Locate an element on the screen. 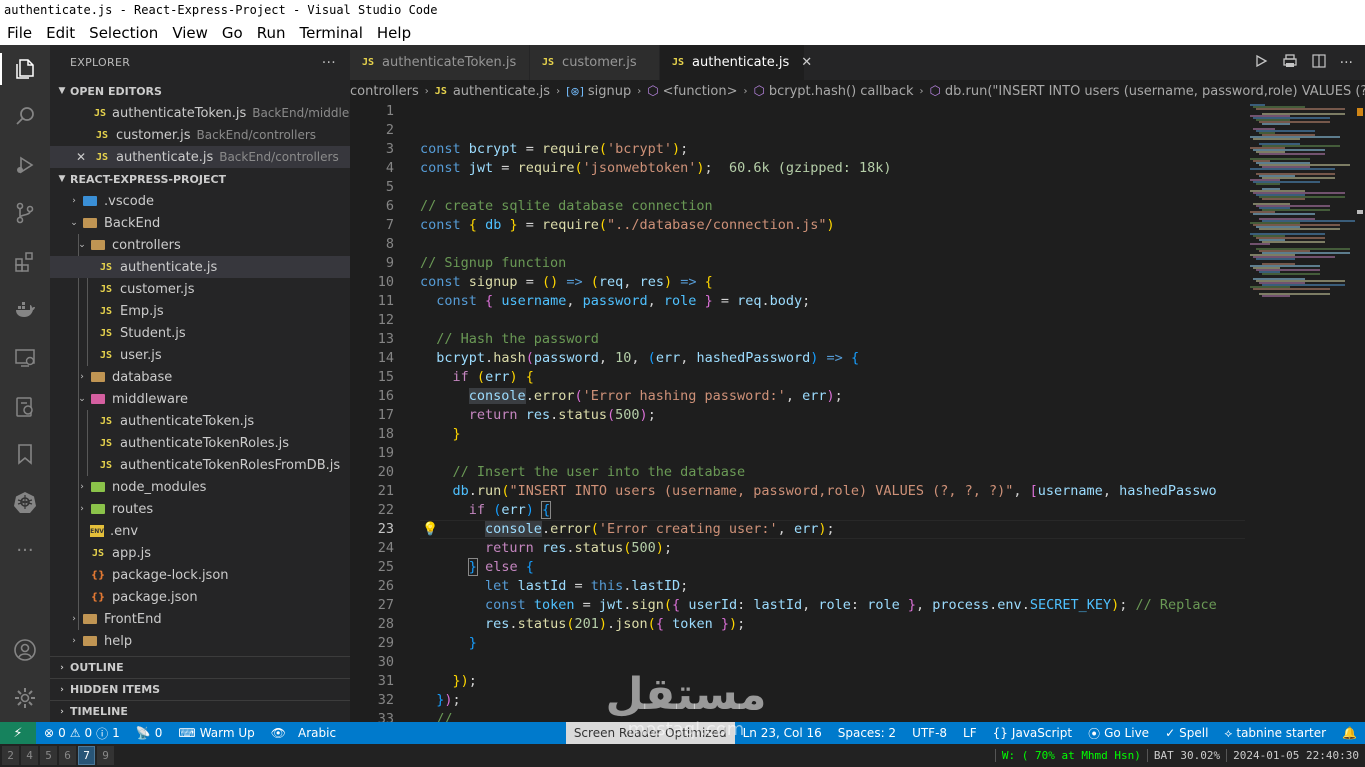 The height and width of the screenshot is (767, 1365). tree-folder-database: › database is located at coordinates (200, 377).